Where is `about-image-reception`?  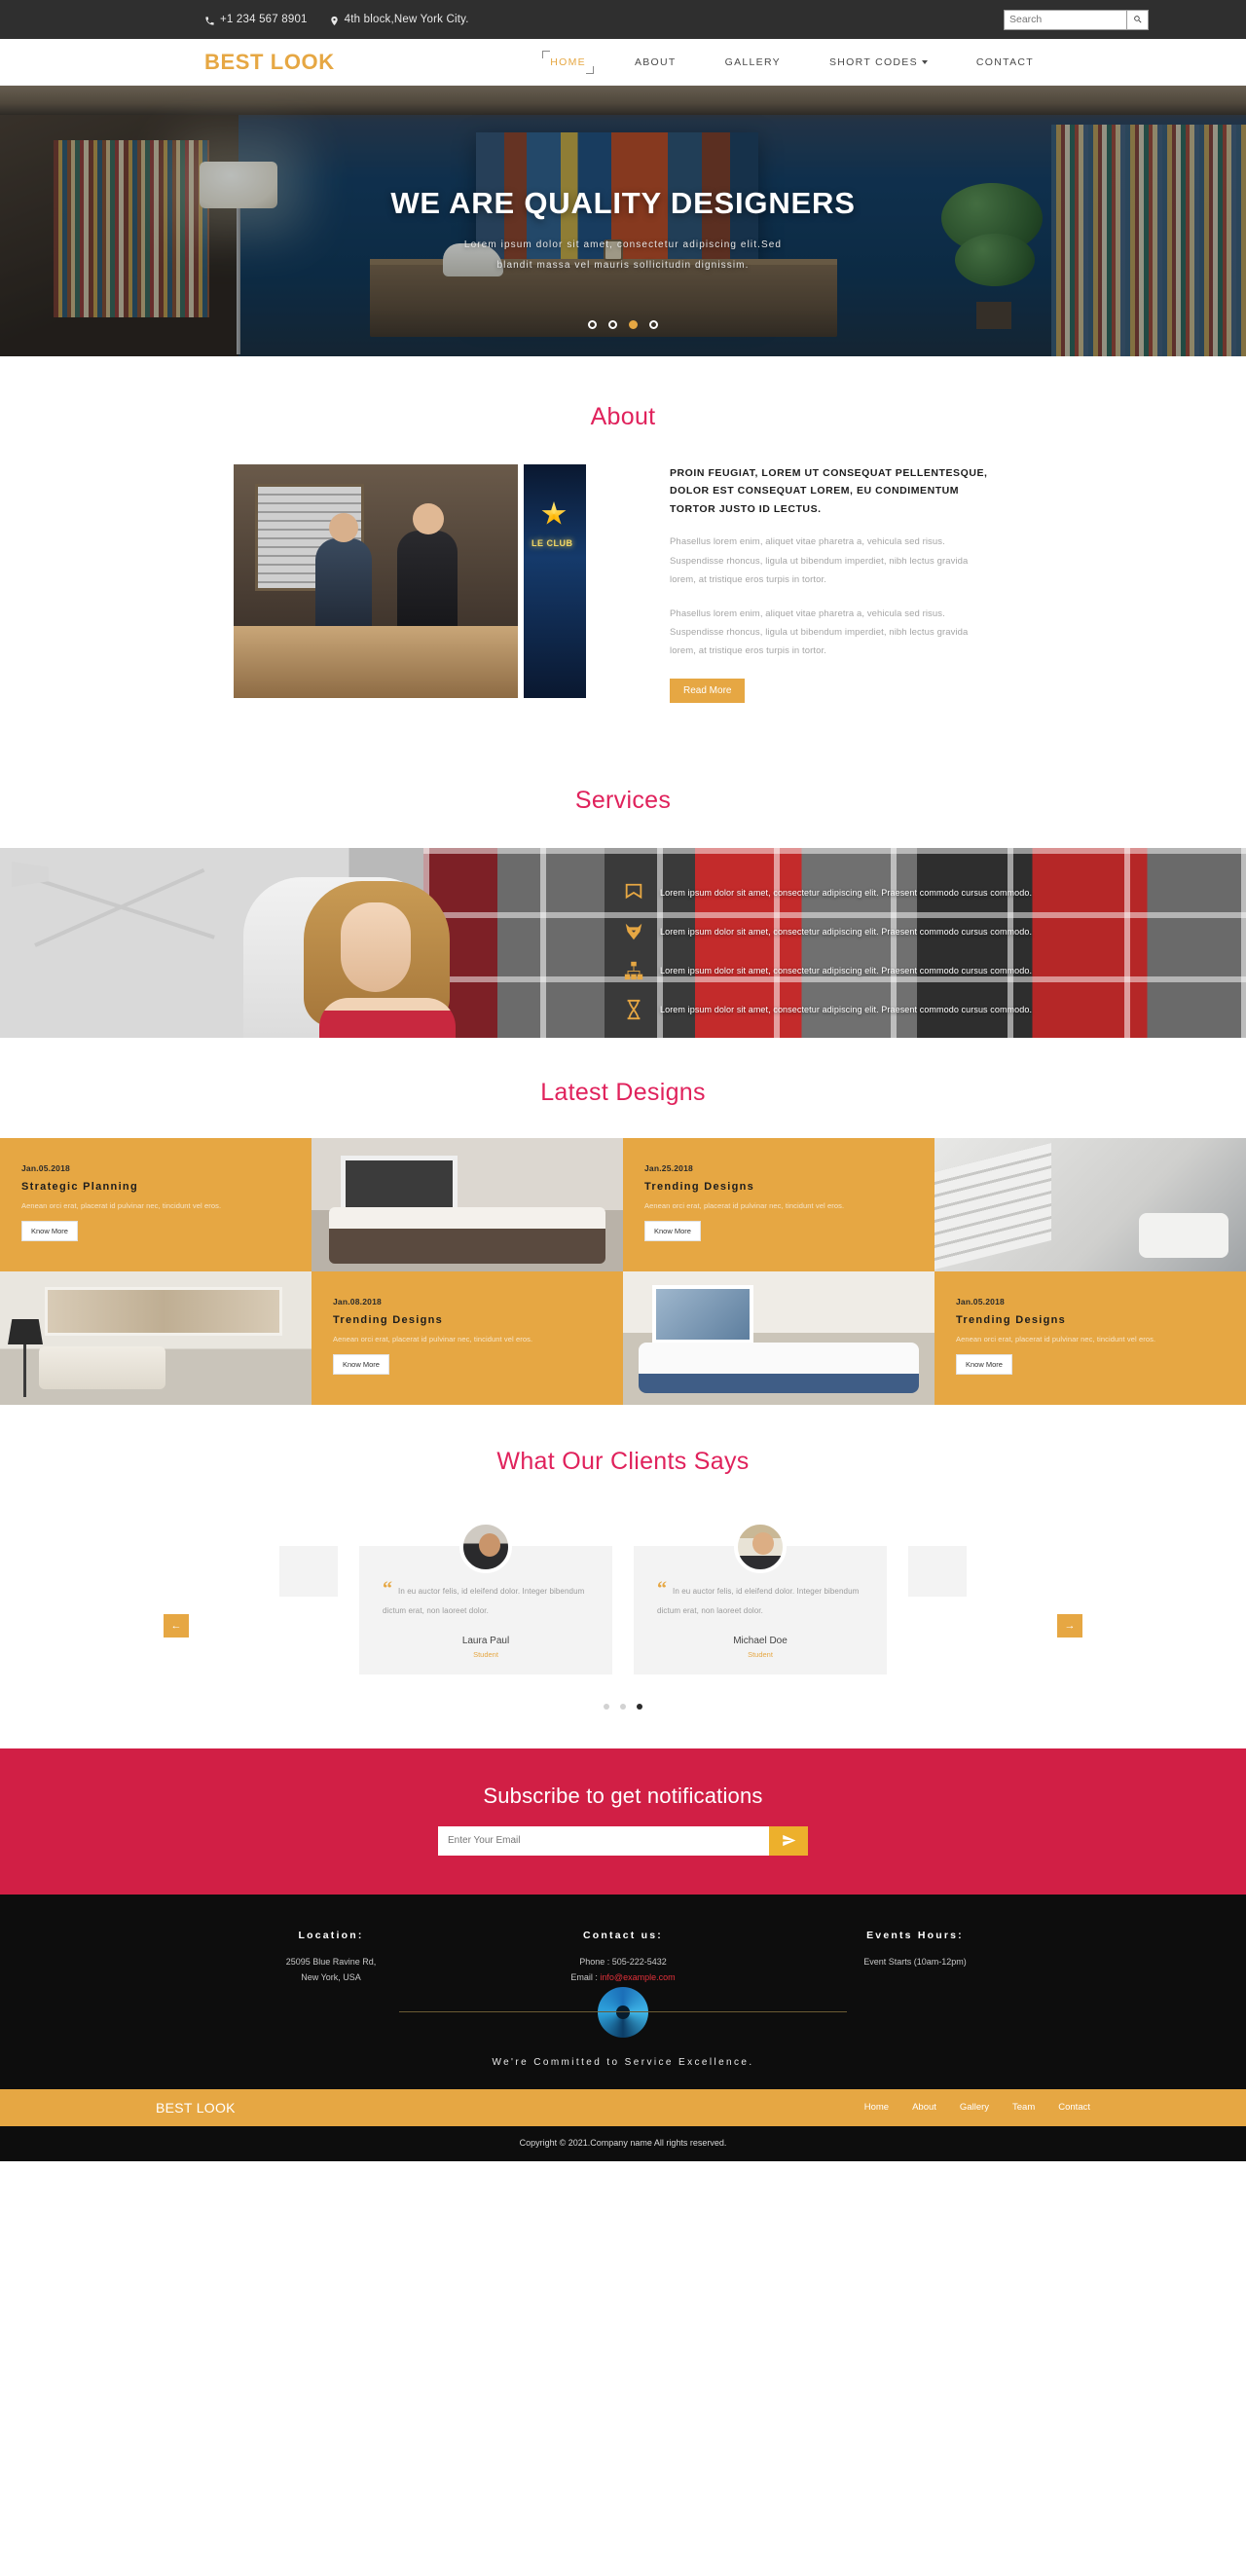 about-image-reception is located at coordinates (376, 581).